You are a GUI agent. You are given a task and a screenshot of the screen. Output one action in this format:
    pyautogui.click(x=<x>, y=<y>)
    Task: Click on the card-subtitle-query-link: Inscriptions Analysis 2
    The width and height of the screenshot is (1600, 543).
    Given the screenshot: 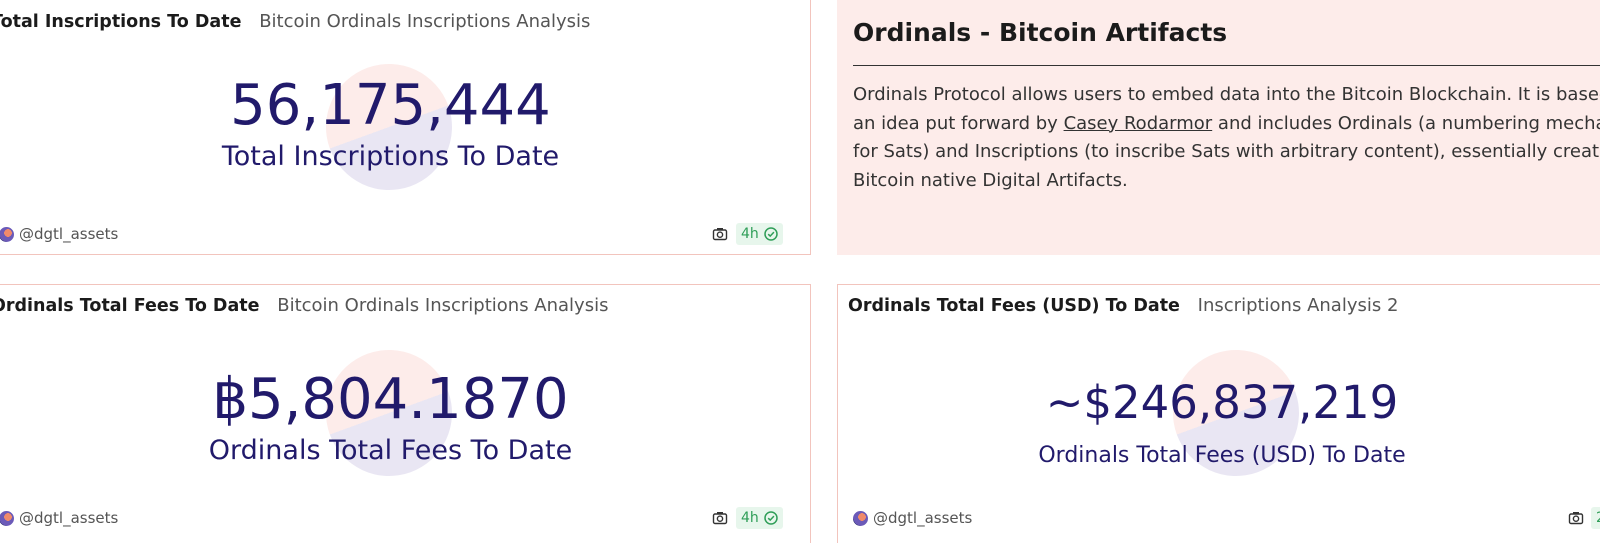 What is the action you would take?
    pyautogui.click(x=1298, y=305)
    